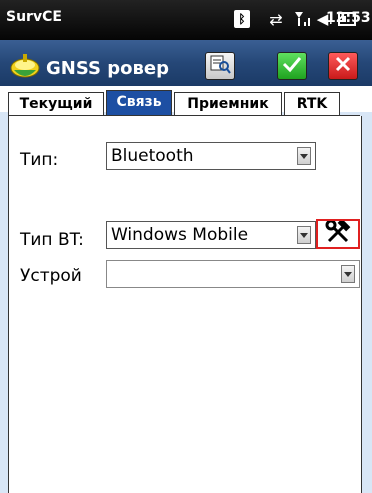  I want to click on type-label: Тип:, so click(39, 160).